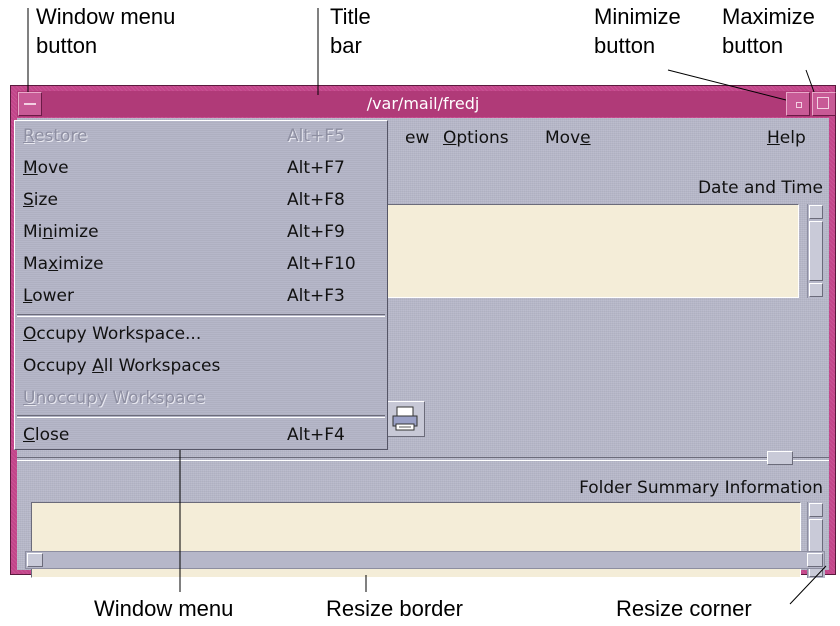 The height and width of the screenshot is (626, 840). What do you see at coordinates (815, 560) in the screenshot?
I see `scroll-right-arrow` at bounding box center [815, 560].